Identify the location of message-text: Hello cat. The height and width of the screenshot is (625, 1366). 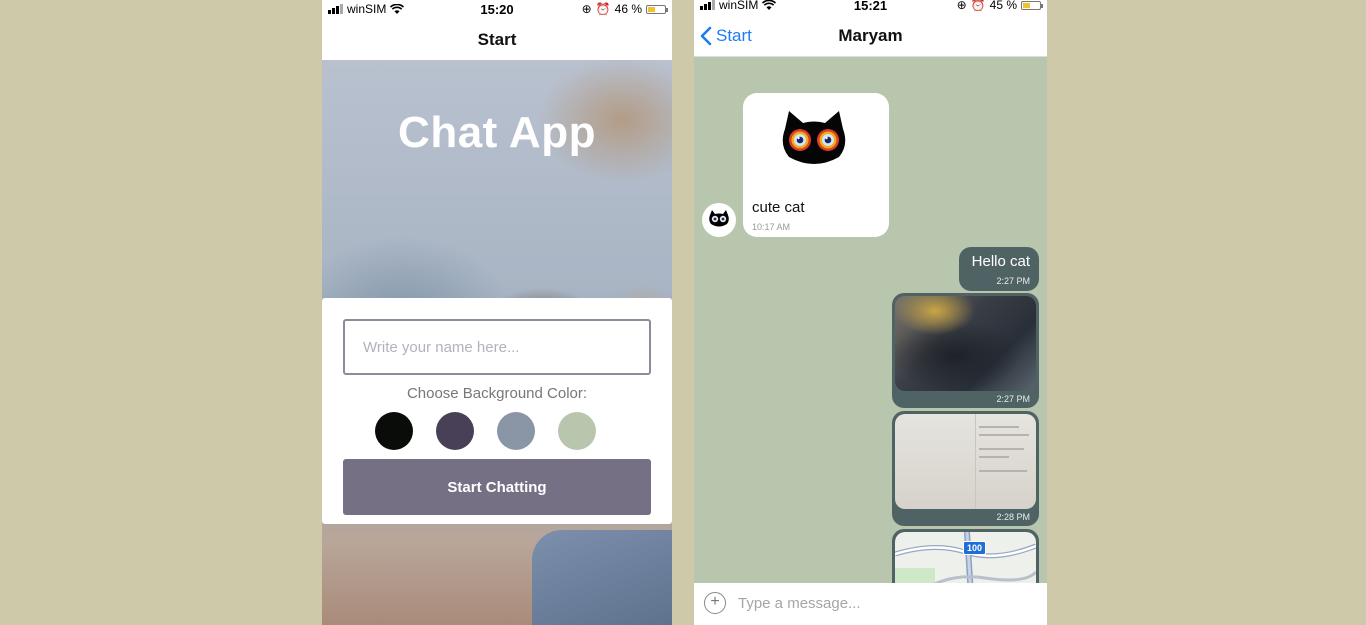
(1000, 261).